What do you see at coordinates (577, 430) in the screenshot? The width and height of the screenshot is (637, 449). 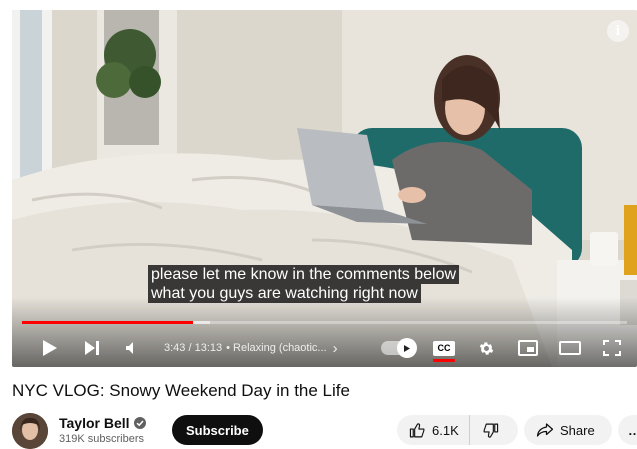 I see `share-label: Share` at bounding box center [577, 430].